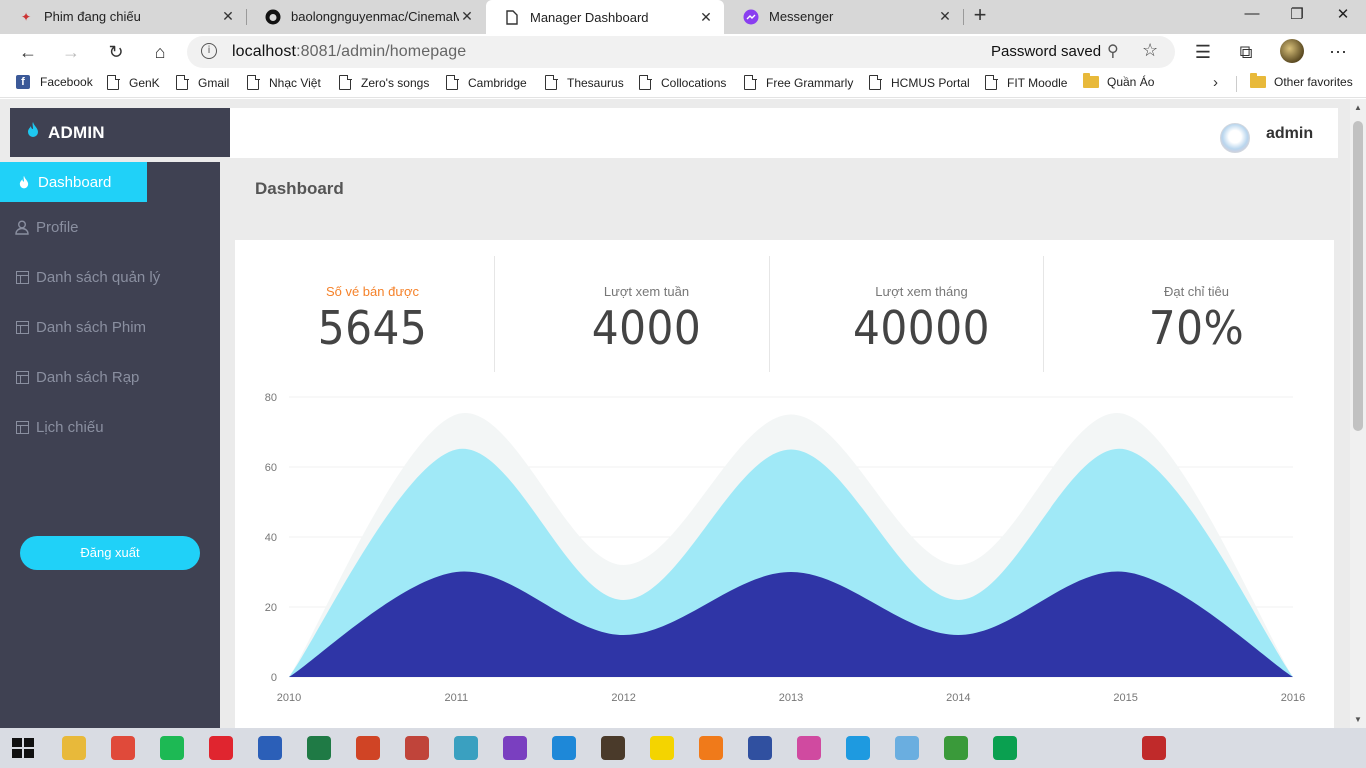  I want to click on sticky-notes-icon, so click(662, 748).